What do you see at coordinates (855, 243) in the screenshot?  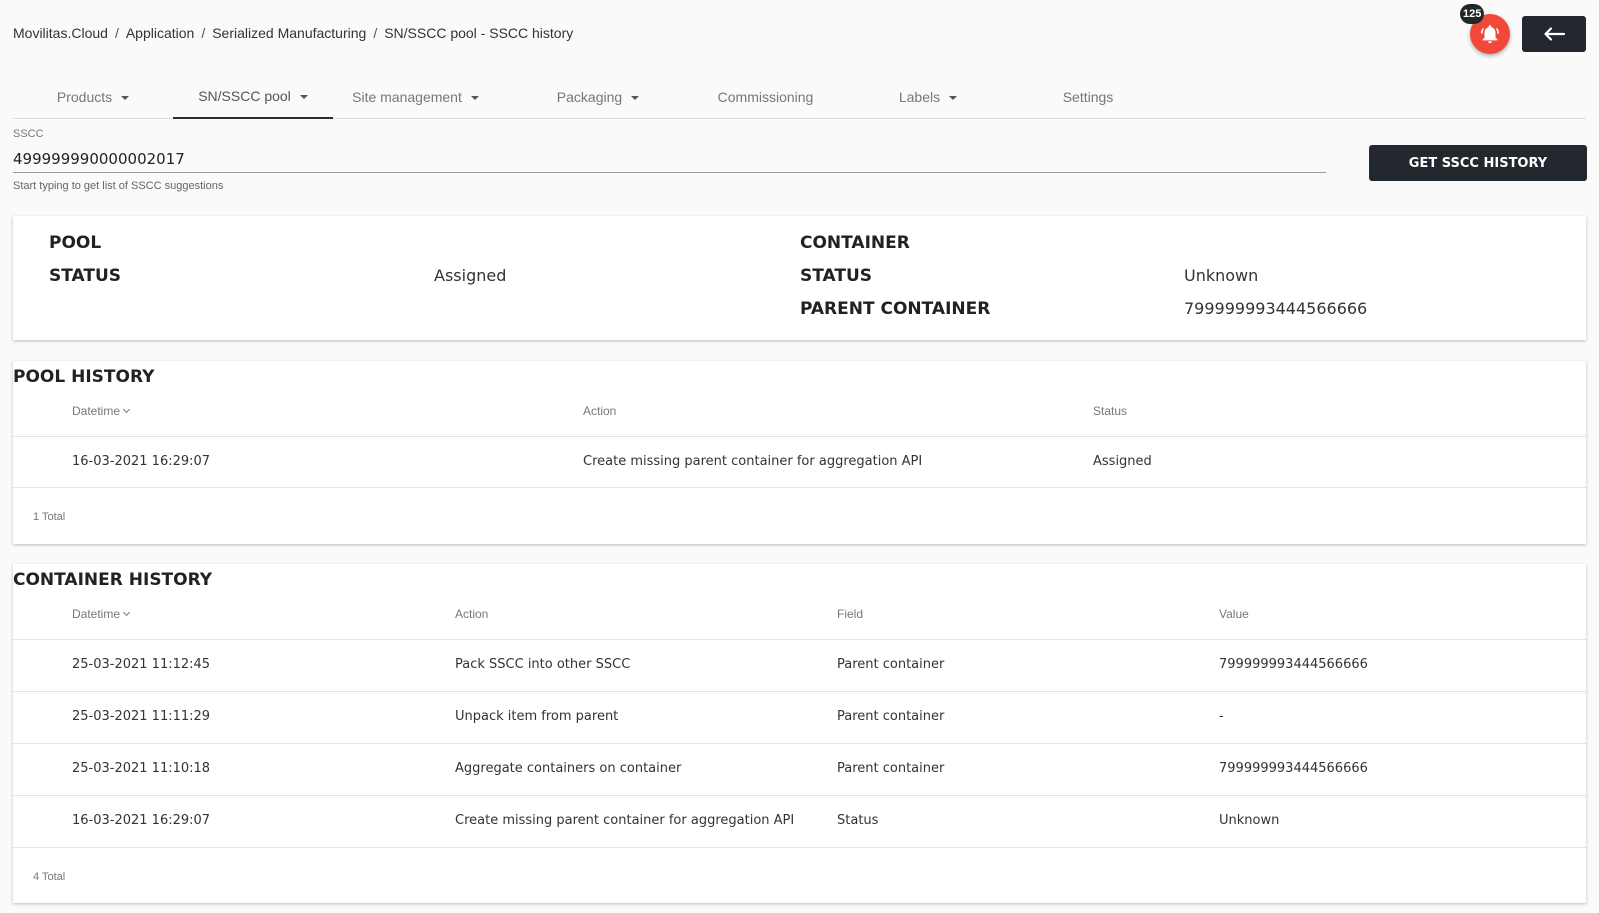 I see `container-heading: CONTAINER` at bounding box center [855, 243].